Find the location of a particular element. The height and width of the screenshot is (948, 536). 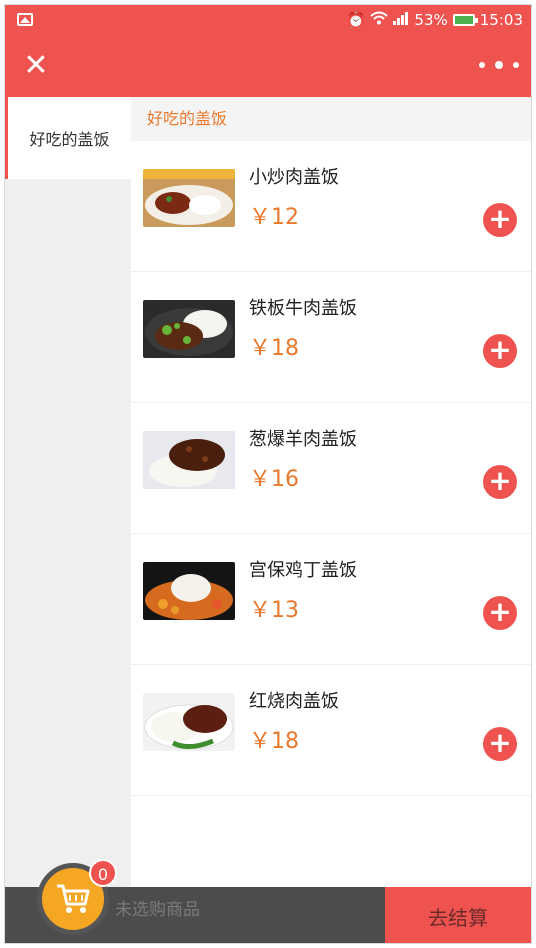

cart-empty-text: 未选购商品 is located at coordinates (157, 910).